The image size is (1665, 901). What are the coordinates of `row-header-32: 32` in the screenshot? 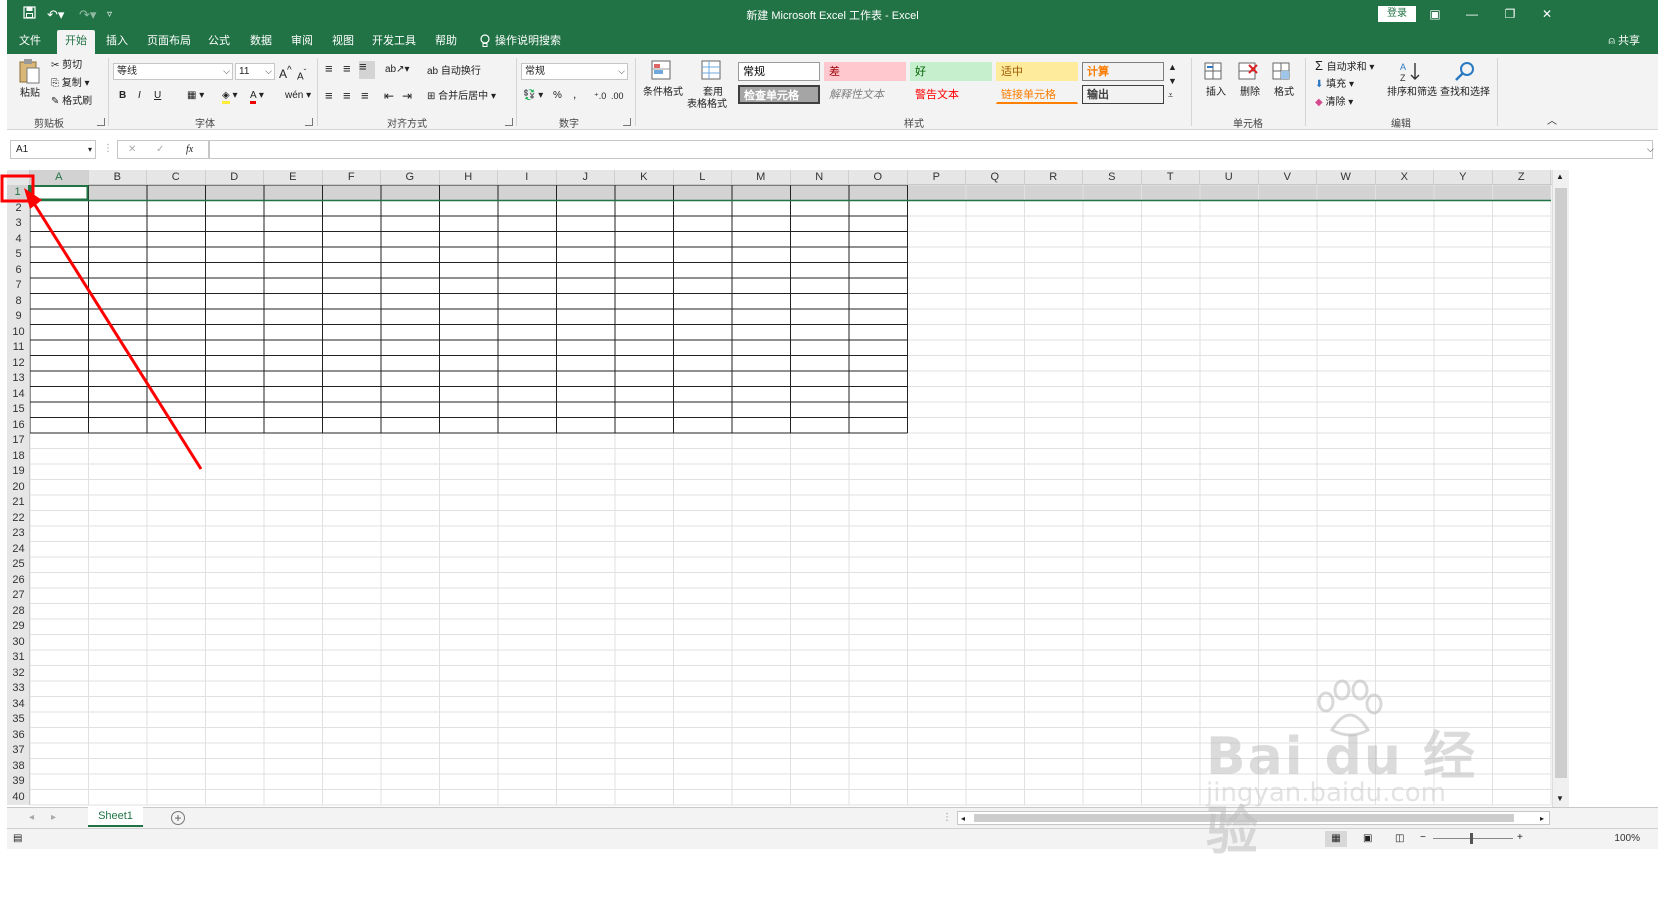 It's located at (18, 674).